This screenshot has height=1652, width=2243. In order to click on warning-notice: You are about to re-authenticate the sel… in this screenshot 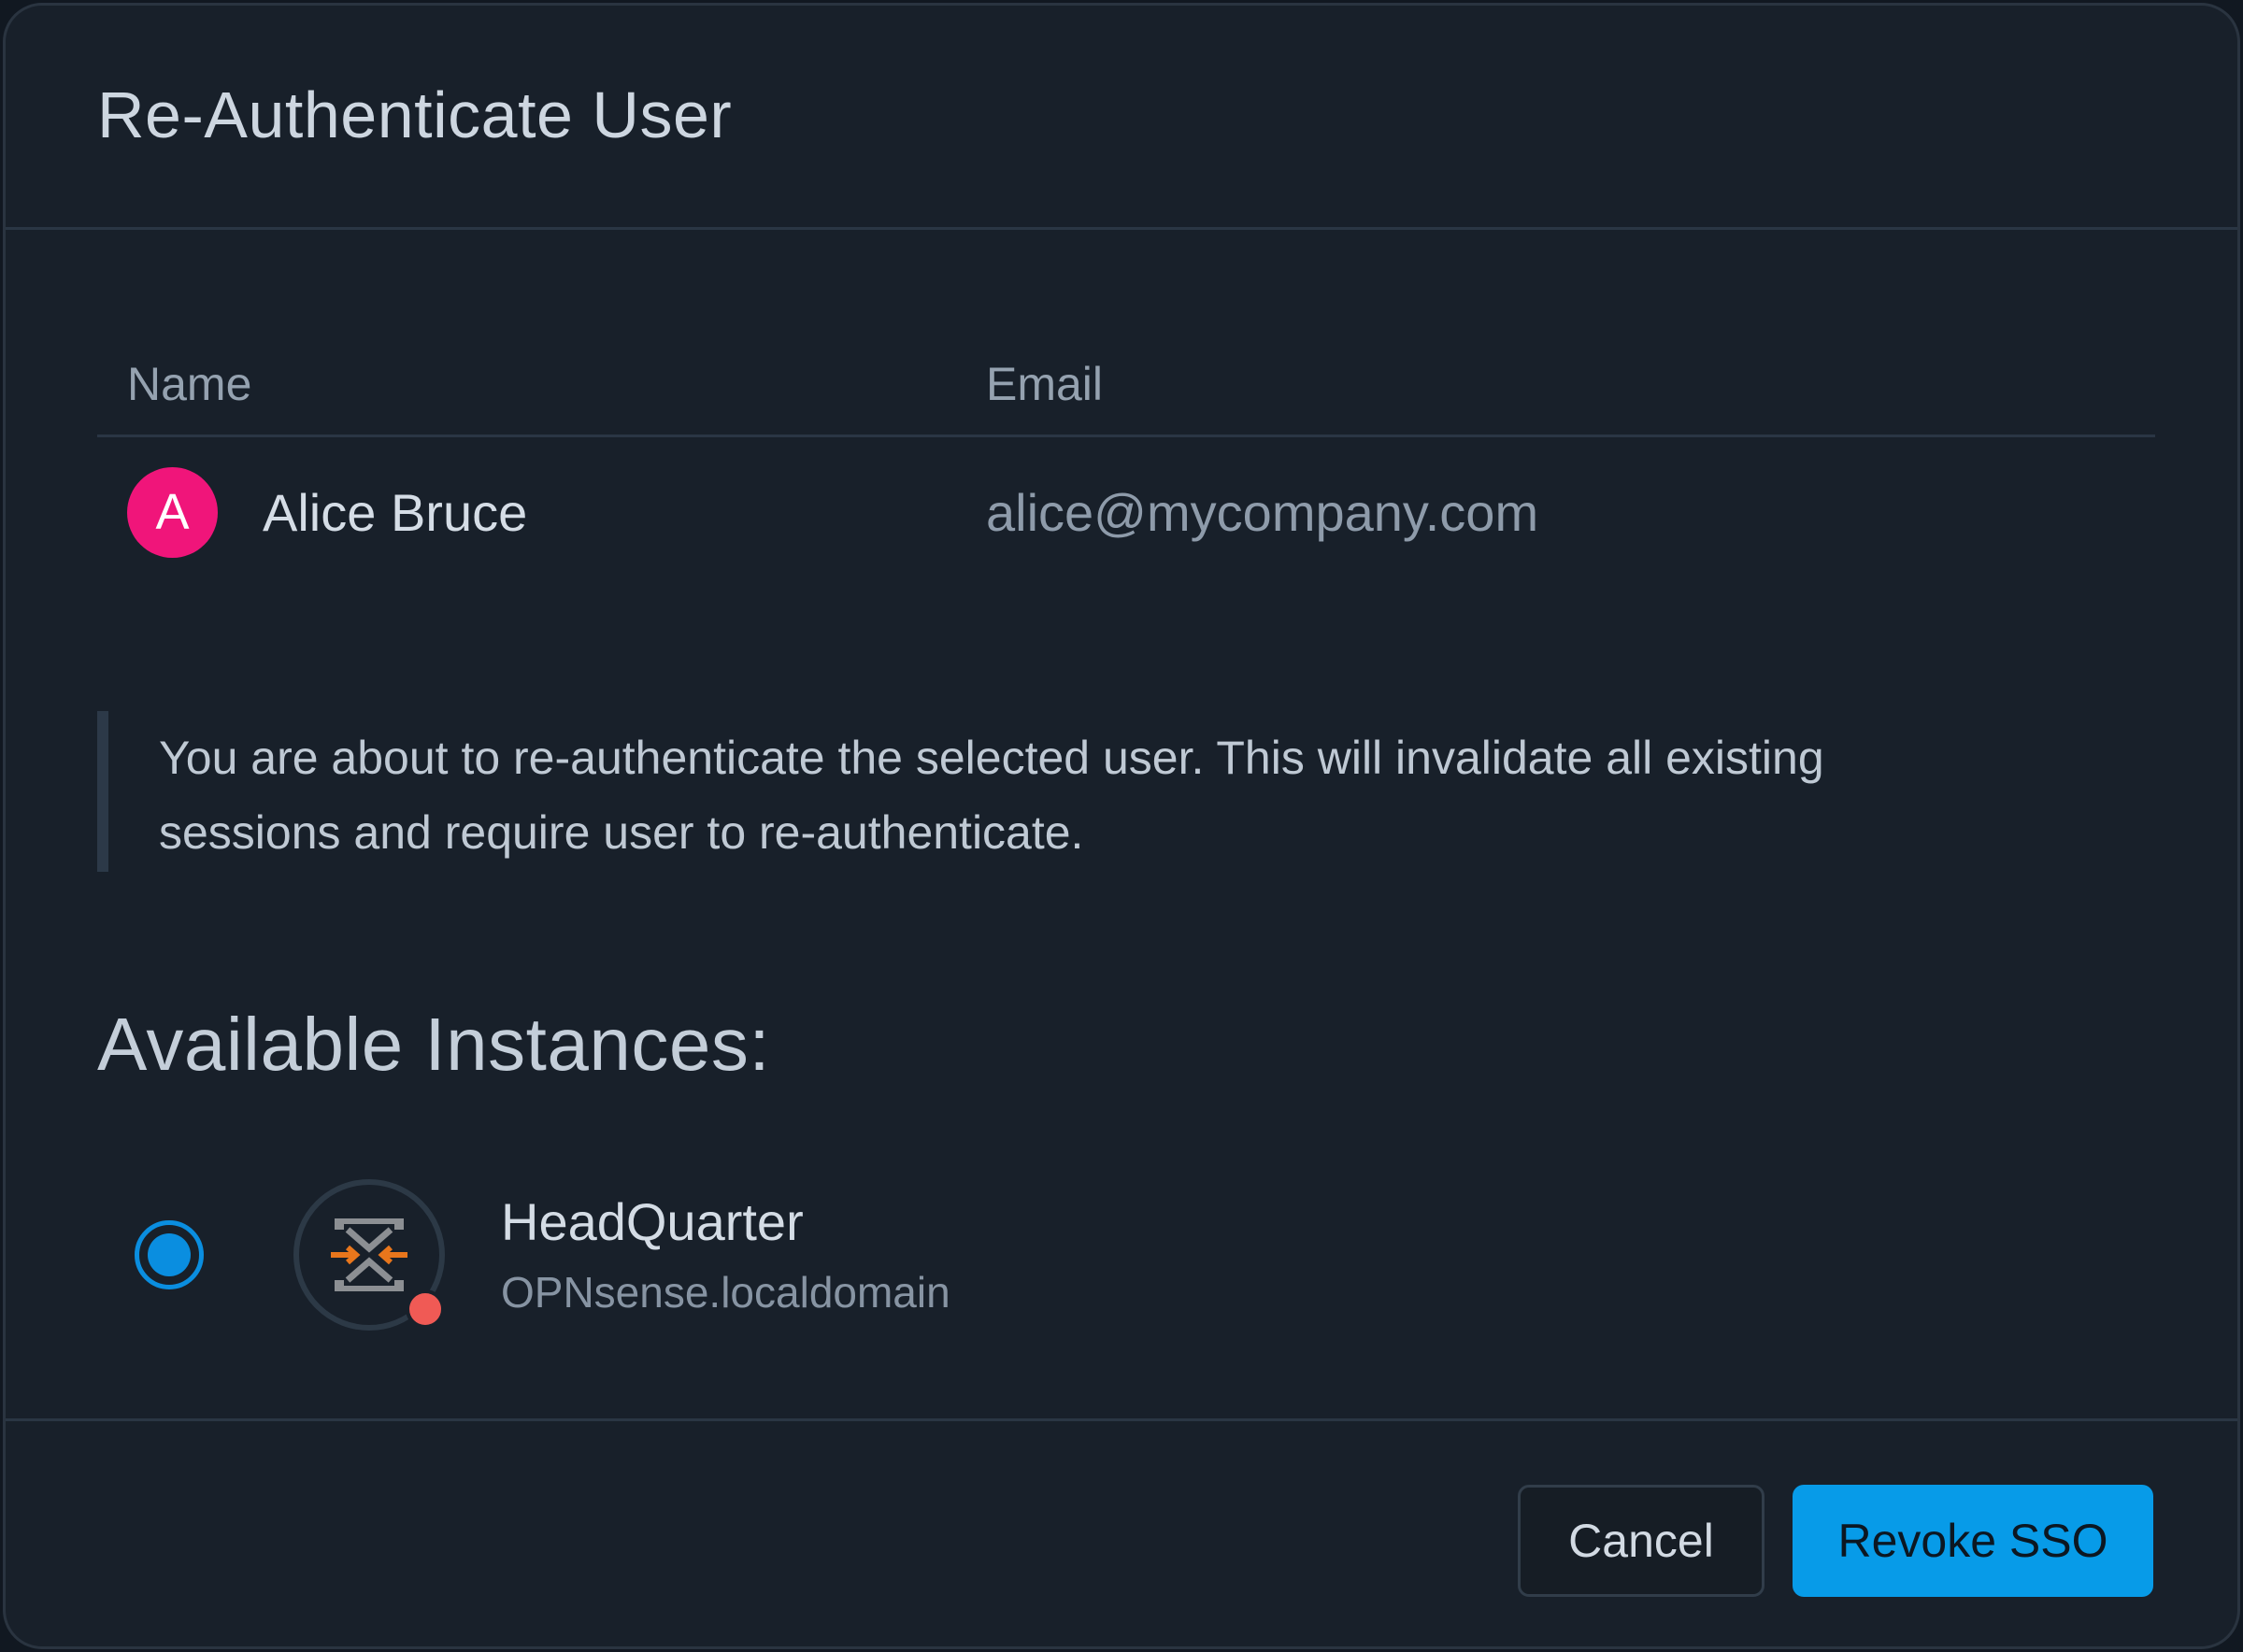, I will do `click(1127, 791)`.